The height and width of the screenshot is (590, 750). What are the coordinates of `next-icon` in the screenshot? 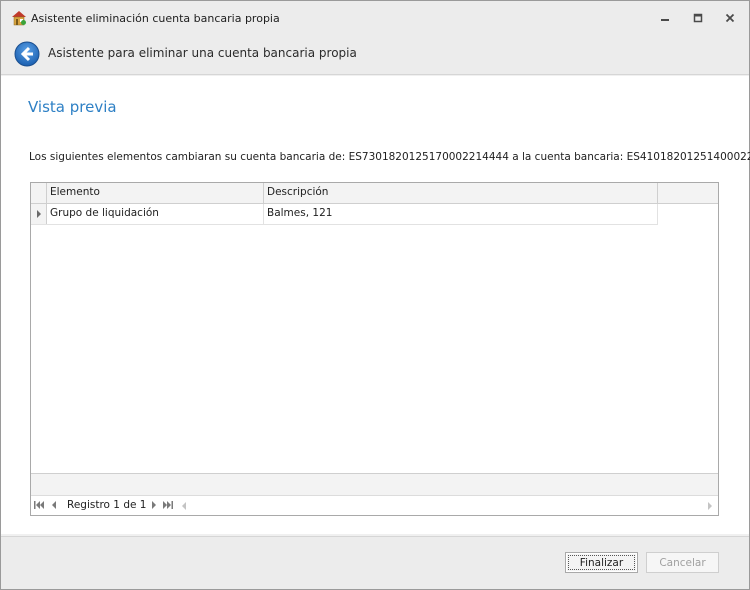 It's located at (154, 505).